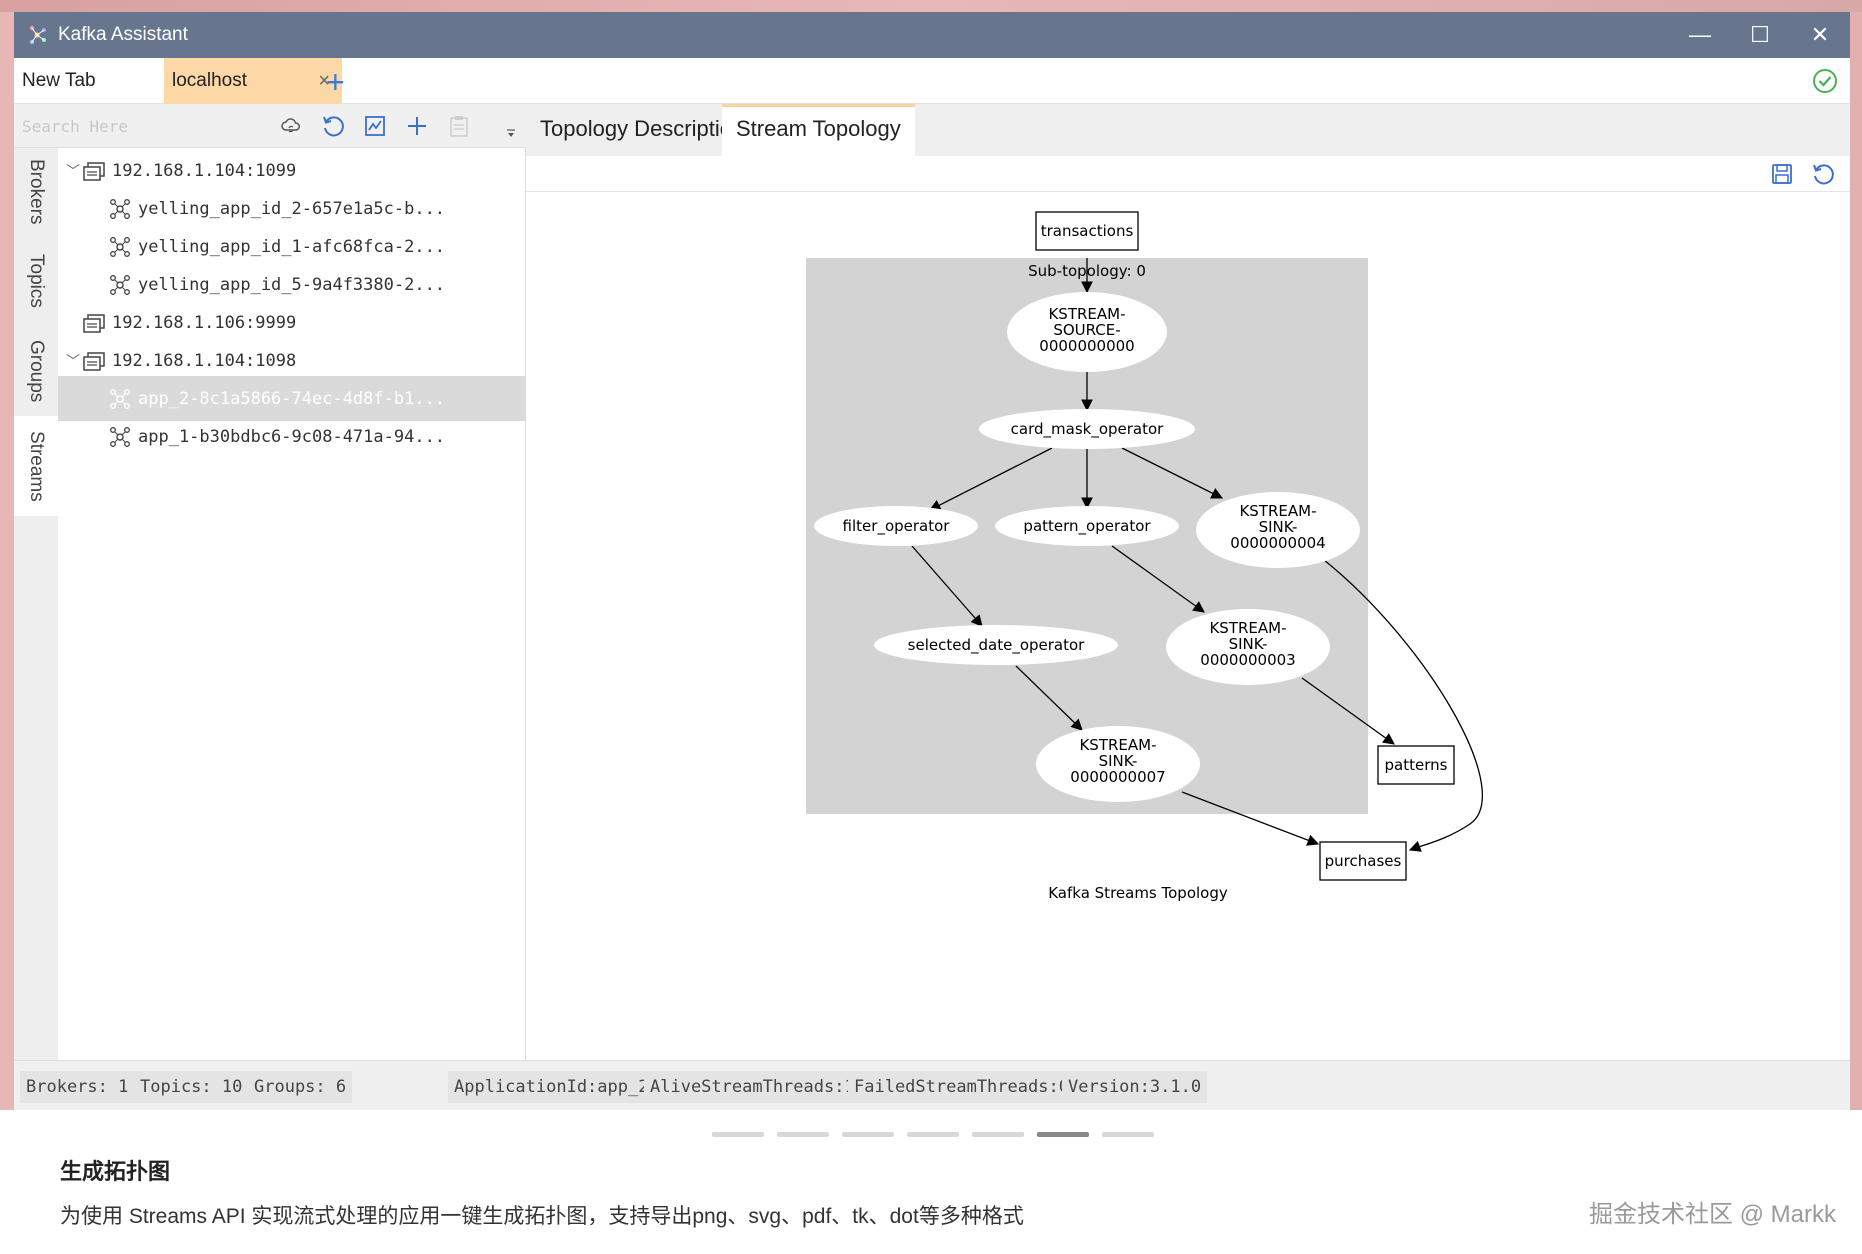 The image size is (1862, 1254). What do you see at coordinates (417, 126) in the screenshot?
I see `add-icon` at bounding box center [417, 126].